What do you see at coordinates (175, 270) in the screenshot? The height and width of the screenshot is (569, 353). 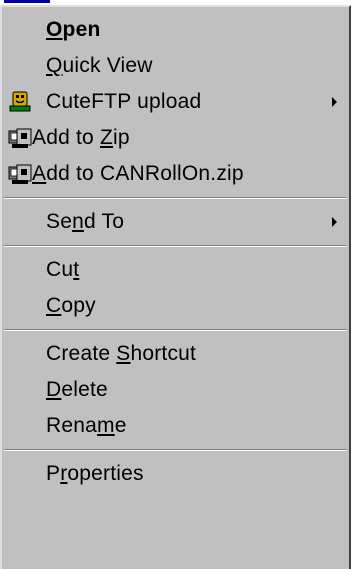 I see `menu-item-cut: Cut` at bounding box center [175, 270].